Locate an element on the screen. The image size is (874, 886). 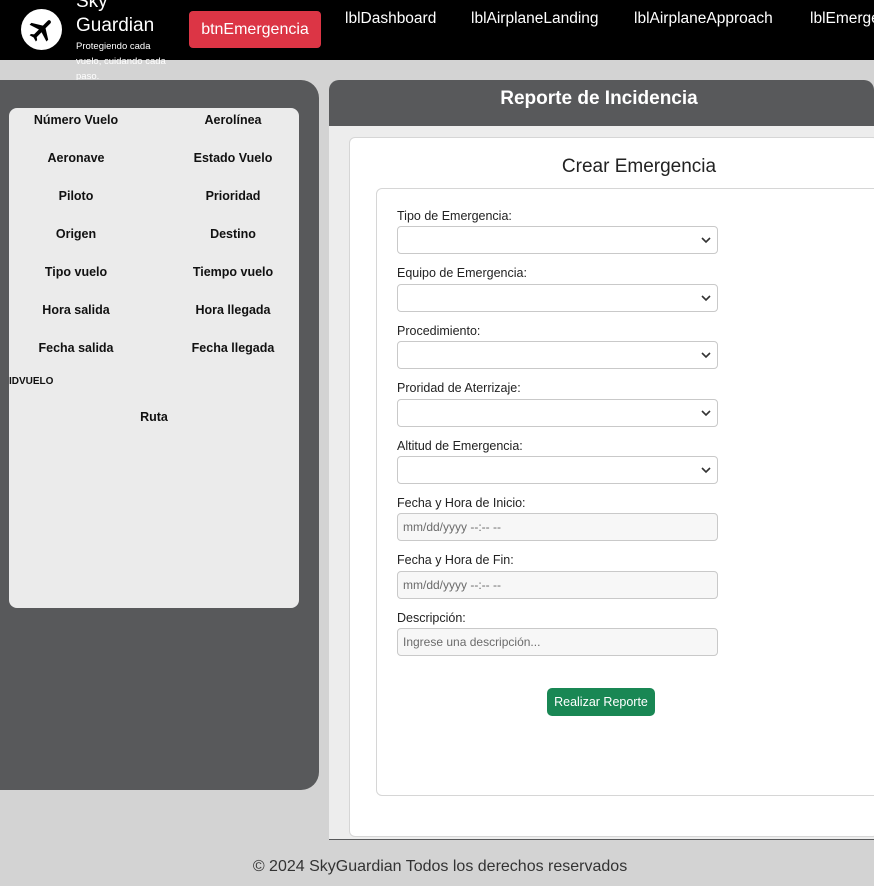
brand-name: Sky Guardian is located at coordinates (115, 18).